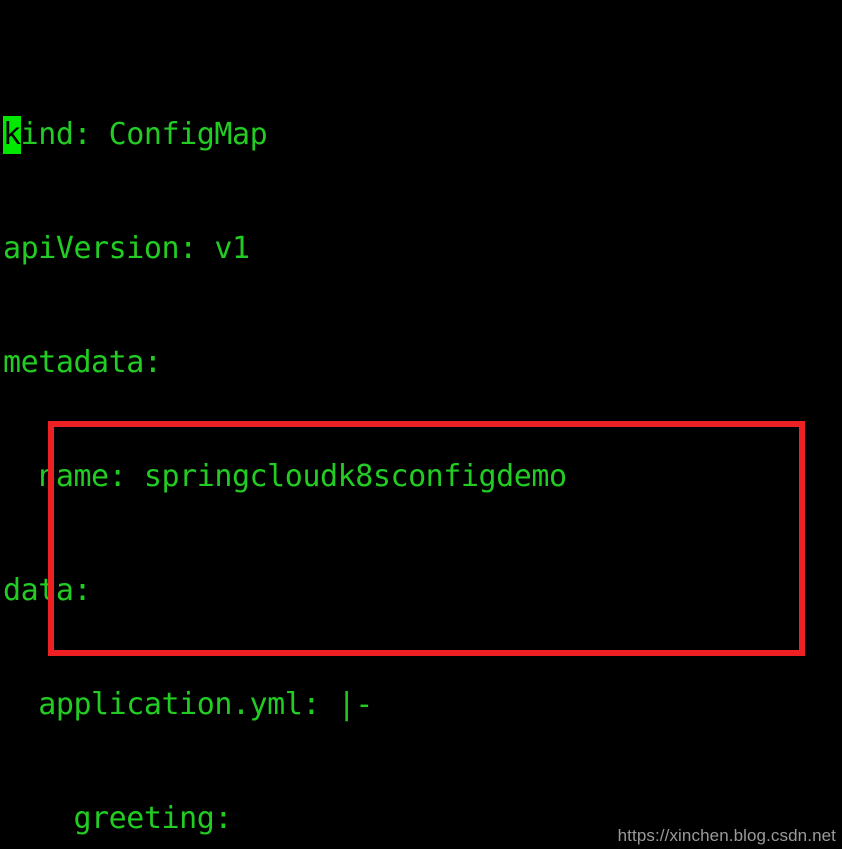  I want to click on text-cursor-block: k, so click(12, 135).